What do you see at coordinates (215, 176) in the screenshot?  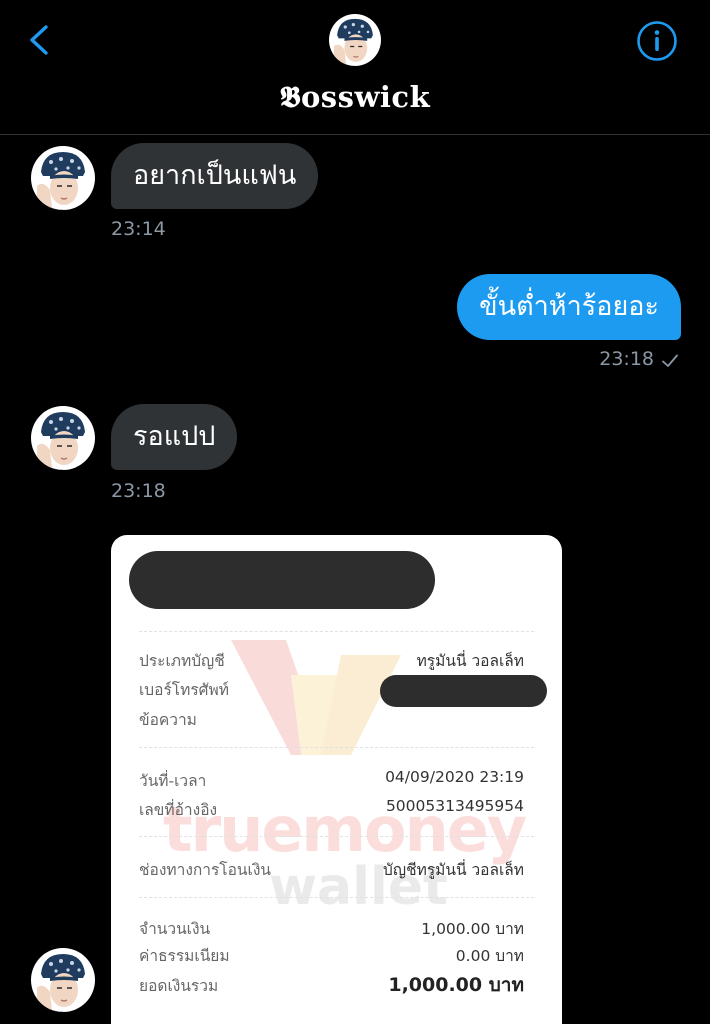 I see `message-bubble-incoming: อยากเป็นแฟน` at bounding box center [215, 176].